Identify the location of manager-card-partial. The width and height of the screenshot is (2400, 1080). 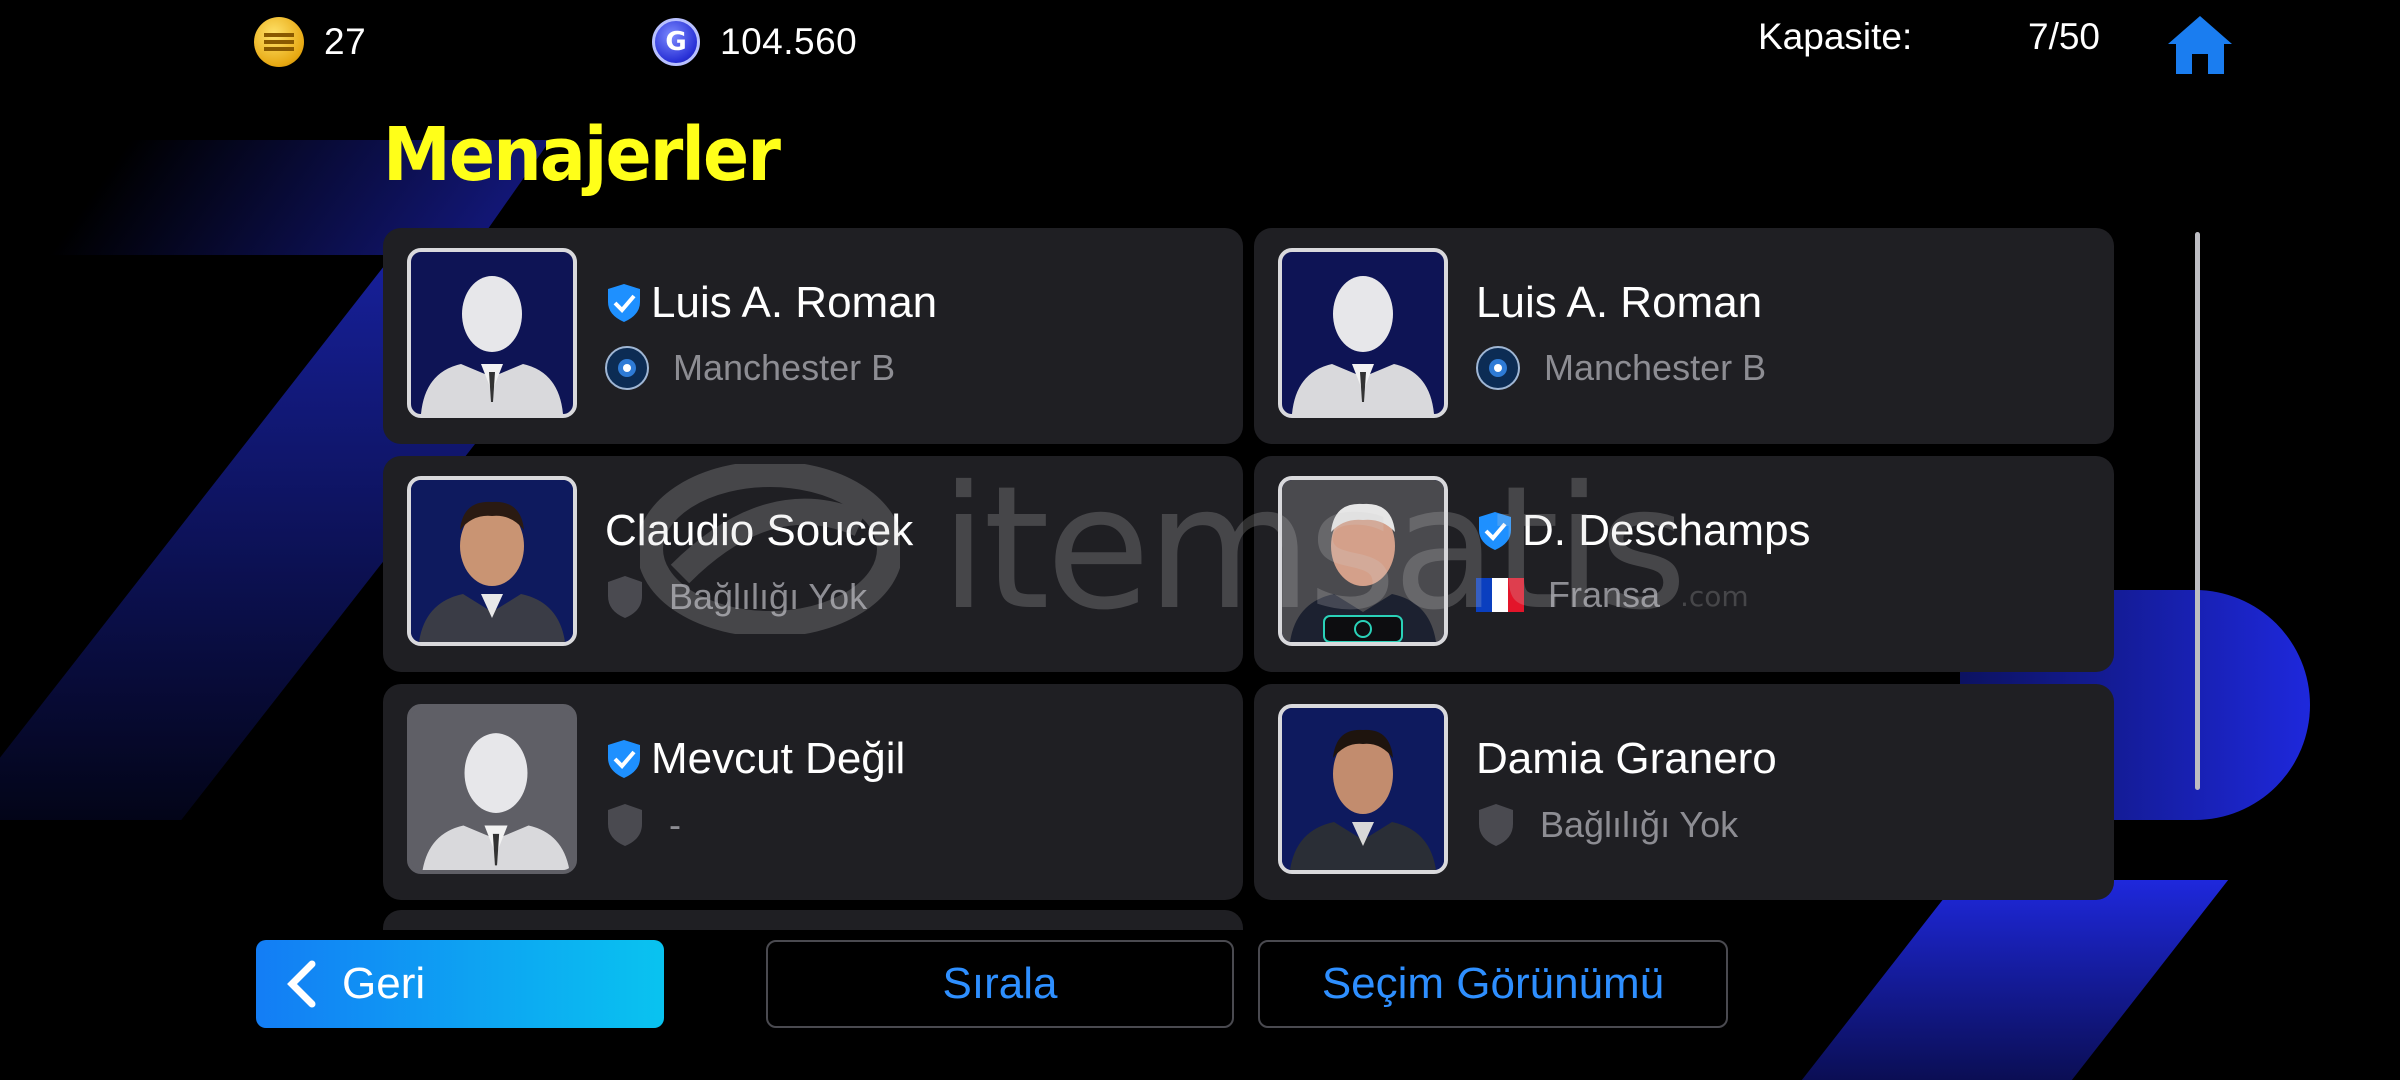
(813, 920).